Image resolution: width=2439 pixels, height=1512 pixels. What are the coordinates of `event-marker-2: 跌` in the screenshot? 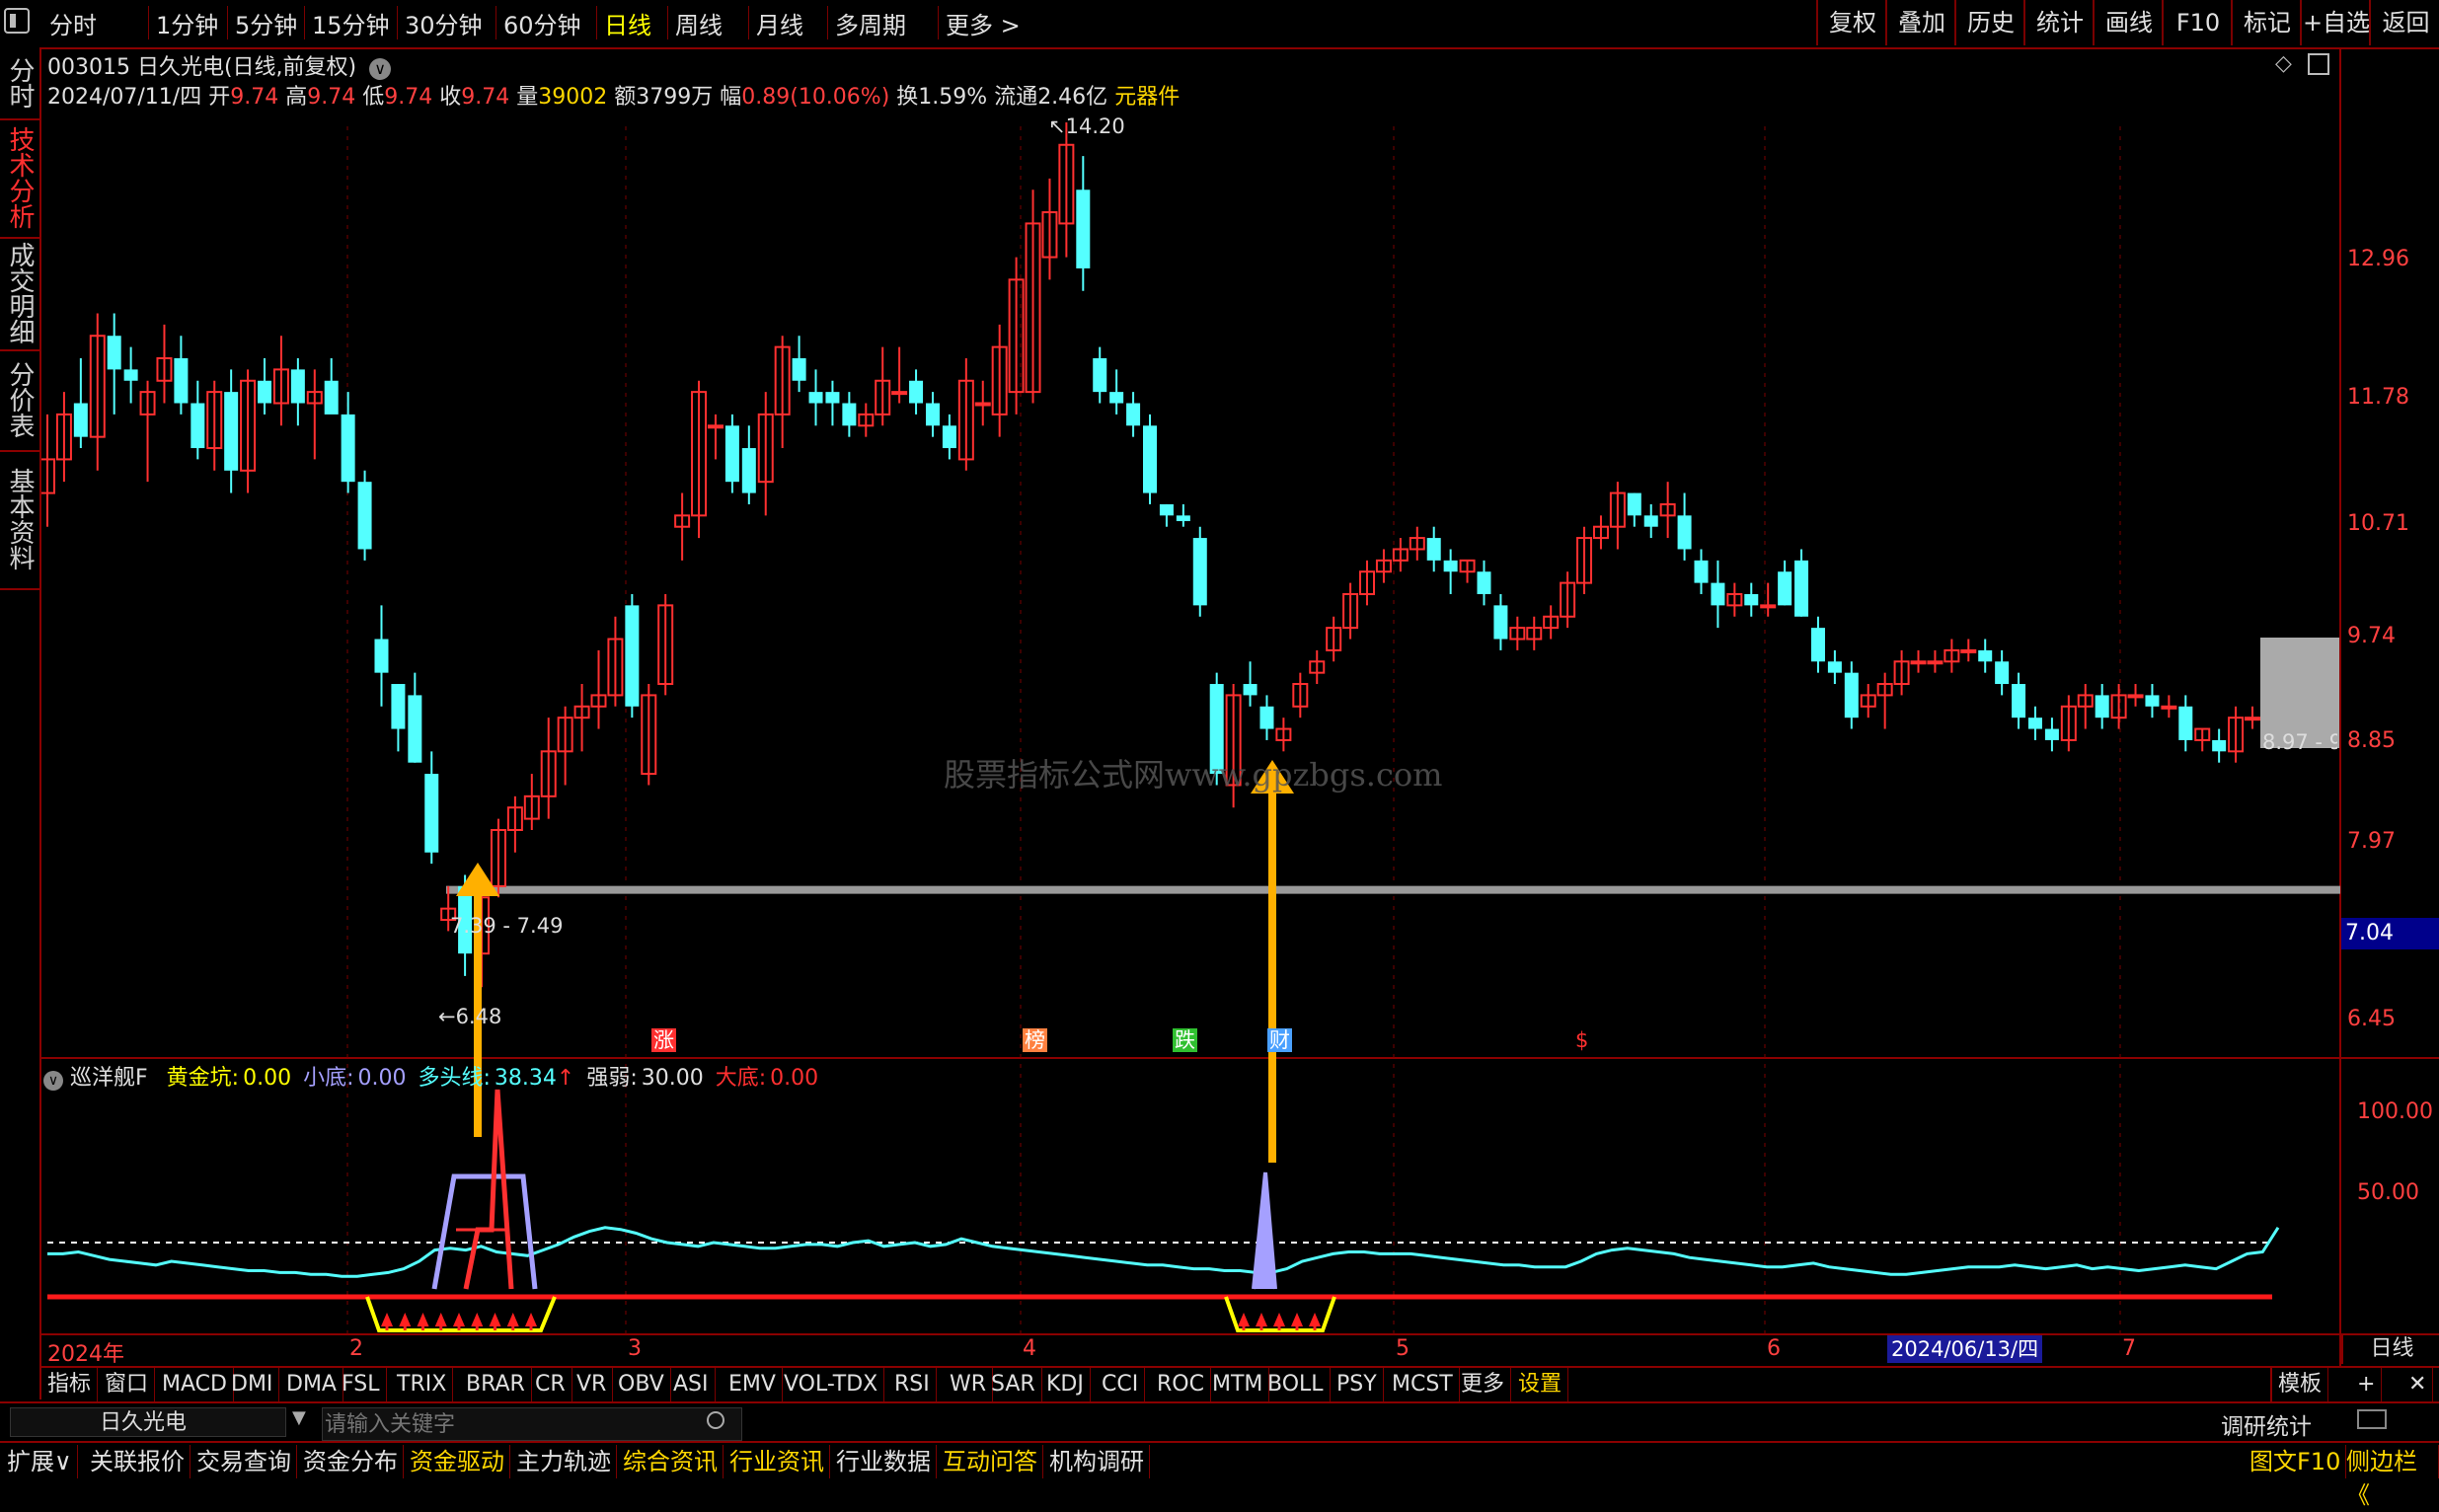 It's located at (1185, 1040).